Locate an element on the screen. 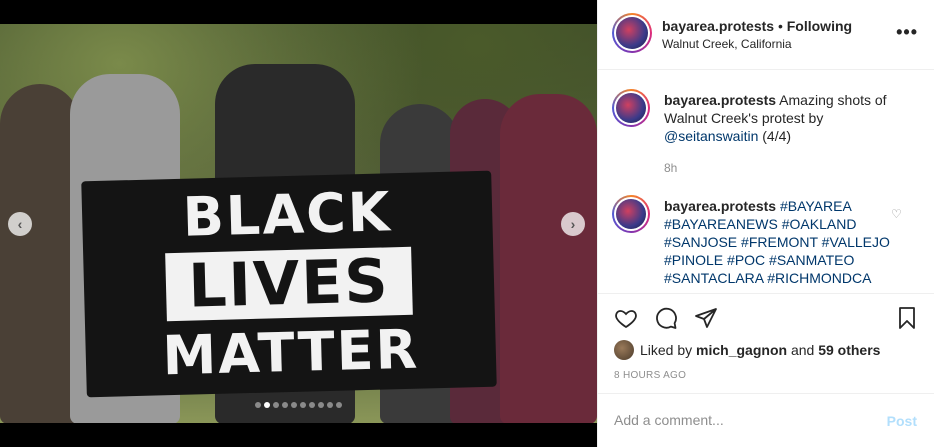  likes-others-link: 59 others is located at coordinates (849, 350).